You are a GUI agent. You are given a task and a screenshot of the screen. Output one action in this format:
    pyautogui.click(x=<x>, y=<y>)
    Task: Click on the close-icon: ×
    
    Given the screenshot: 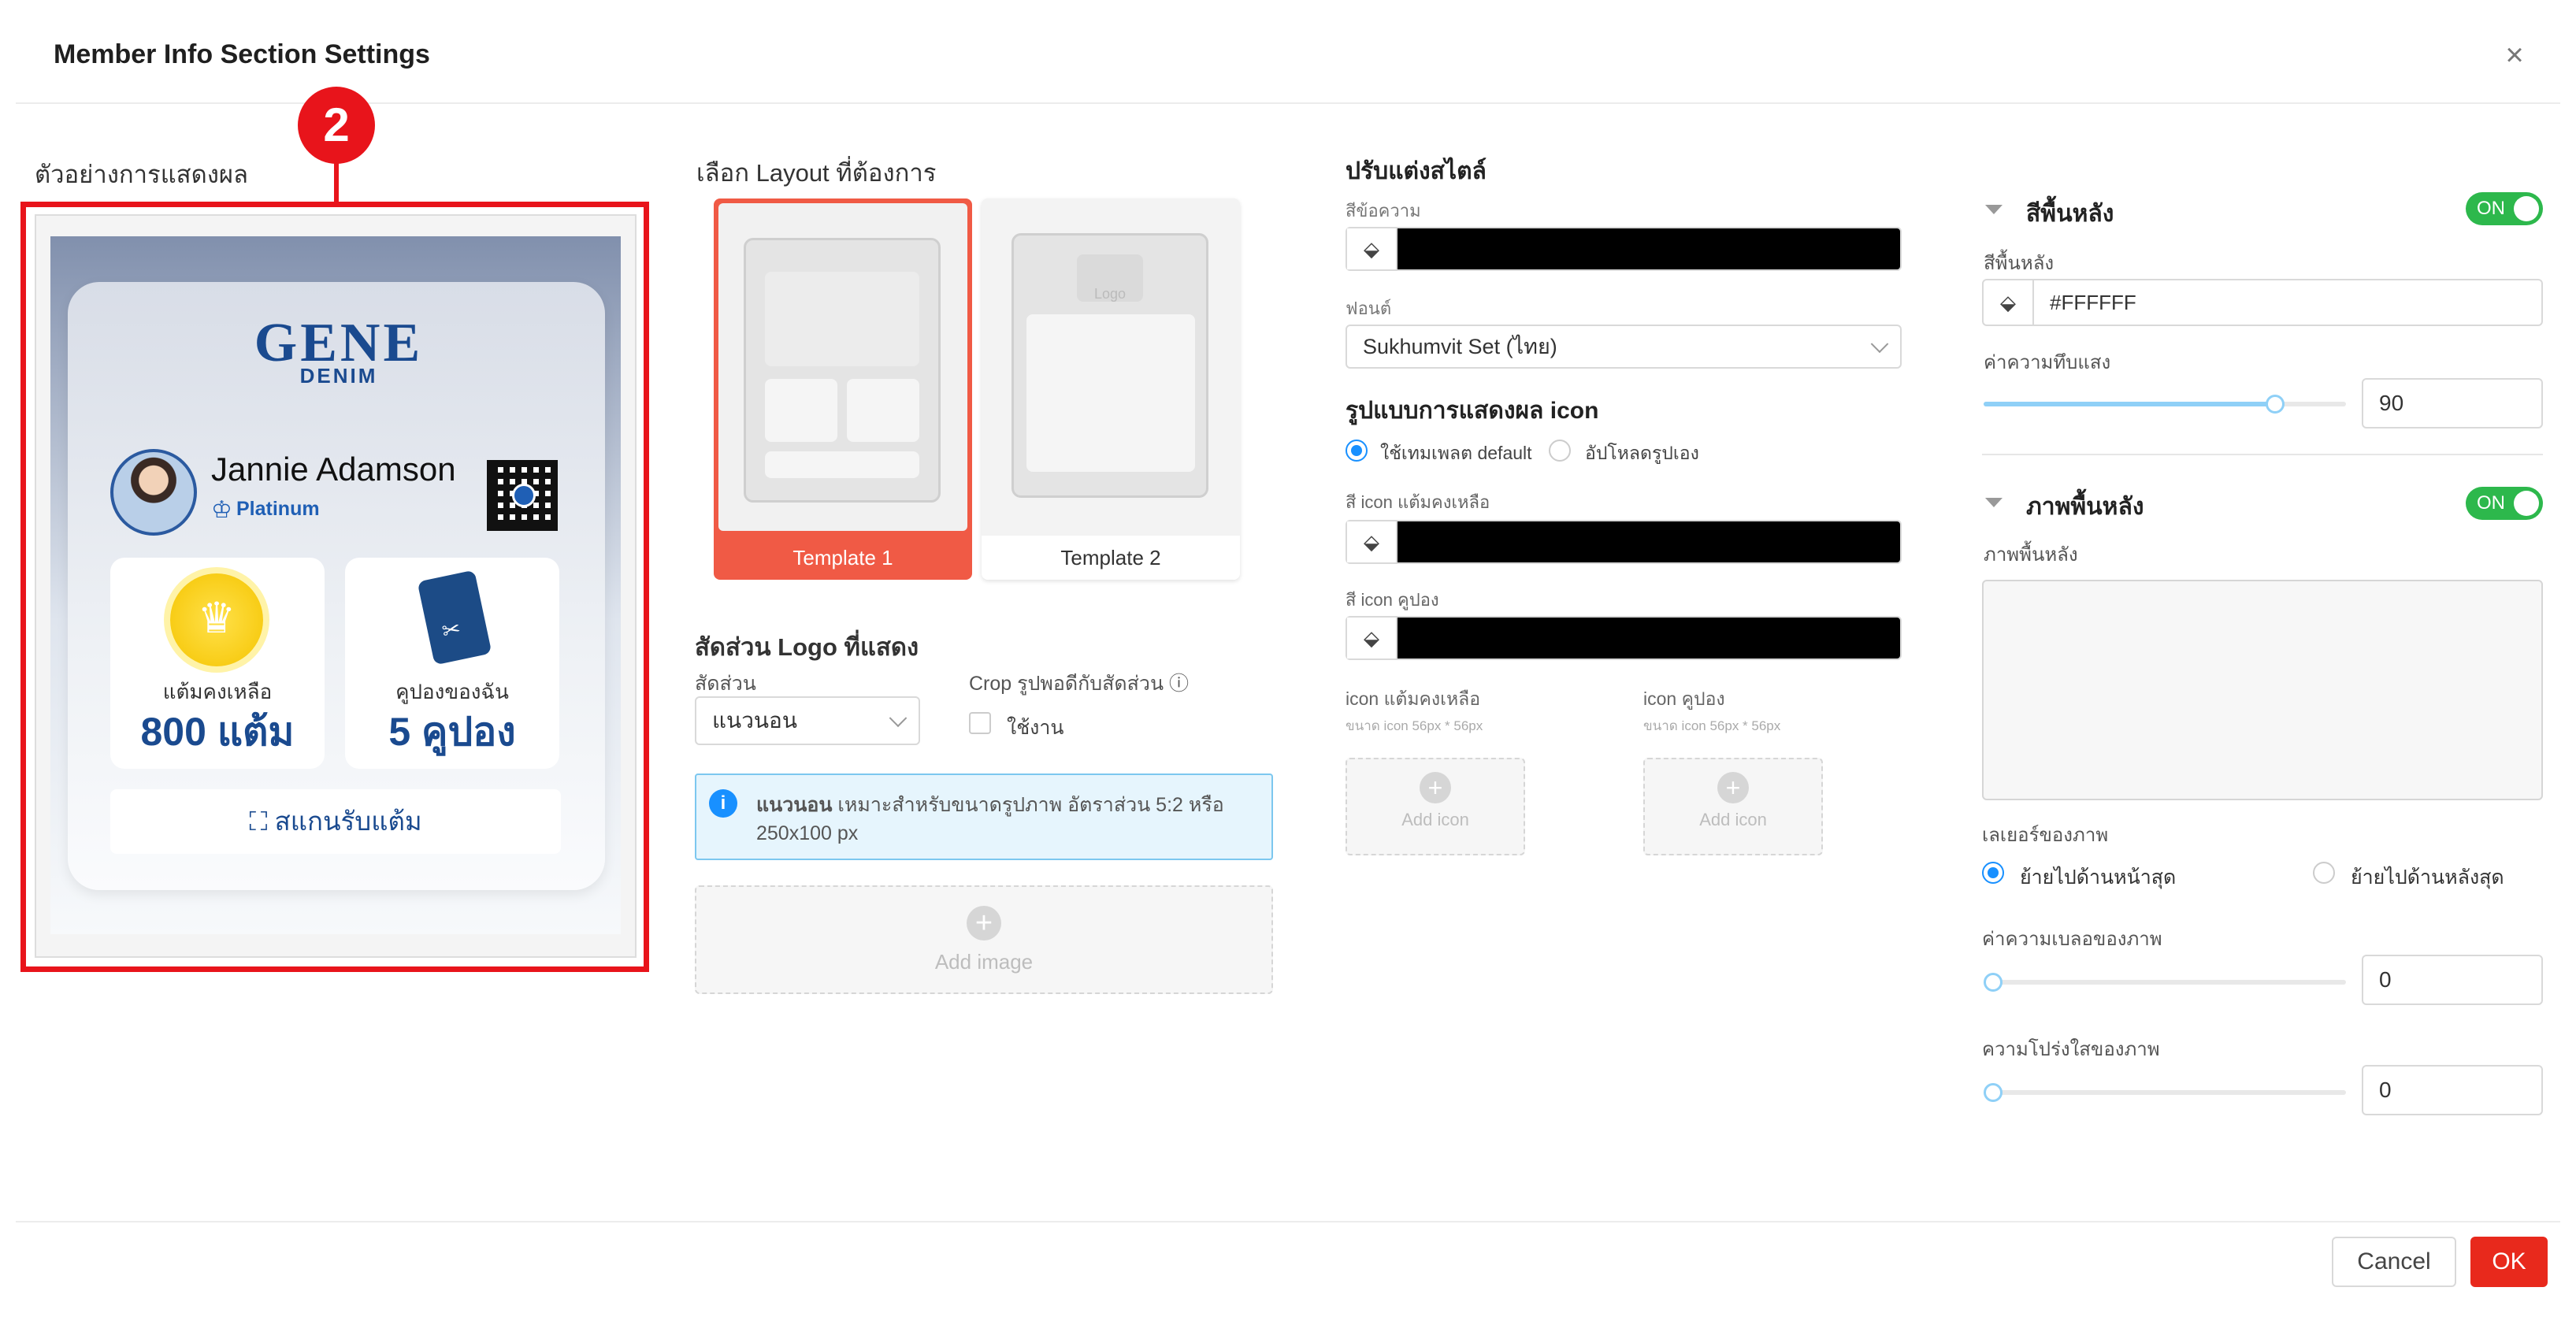 What is the action you would take?
    pyautogui.click(x=2514, y=55)
    